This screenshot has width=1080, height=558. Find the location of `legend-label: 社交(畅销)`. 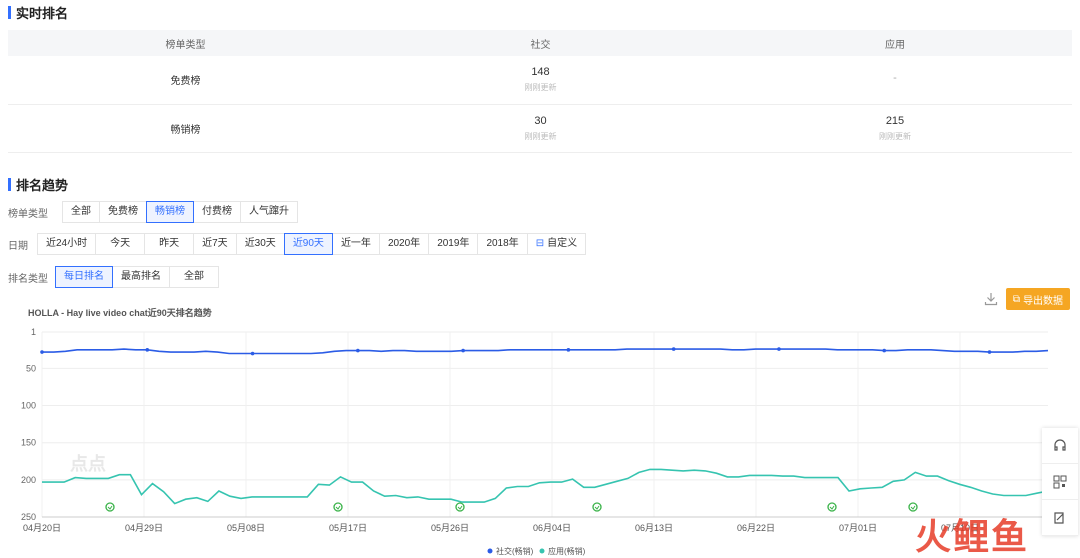

legend-label: 社交(畅销) is located at coordinates (515, 551).